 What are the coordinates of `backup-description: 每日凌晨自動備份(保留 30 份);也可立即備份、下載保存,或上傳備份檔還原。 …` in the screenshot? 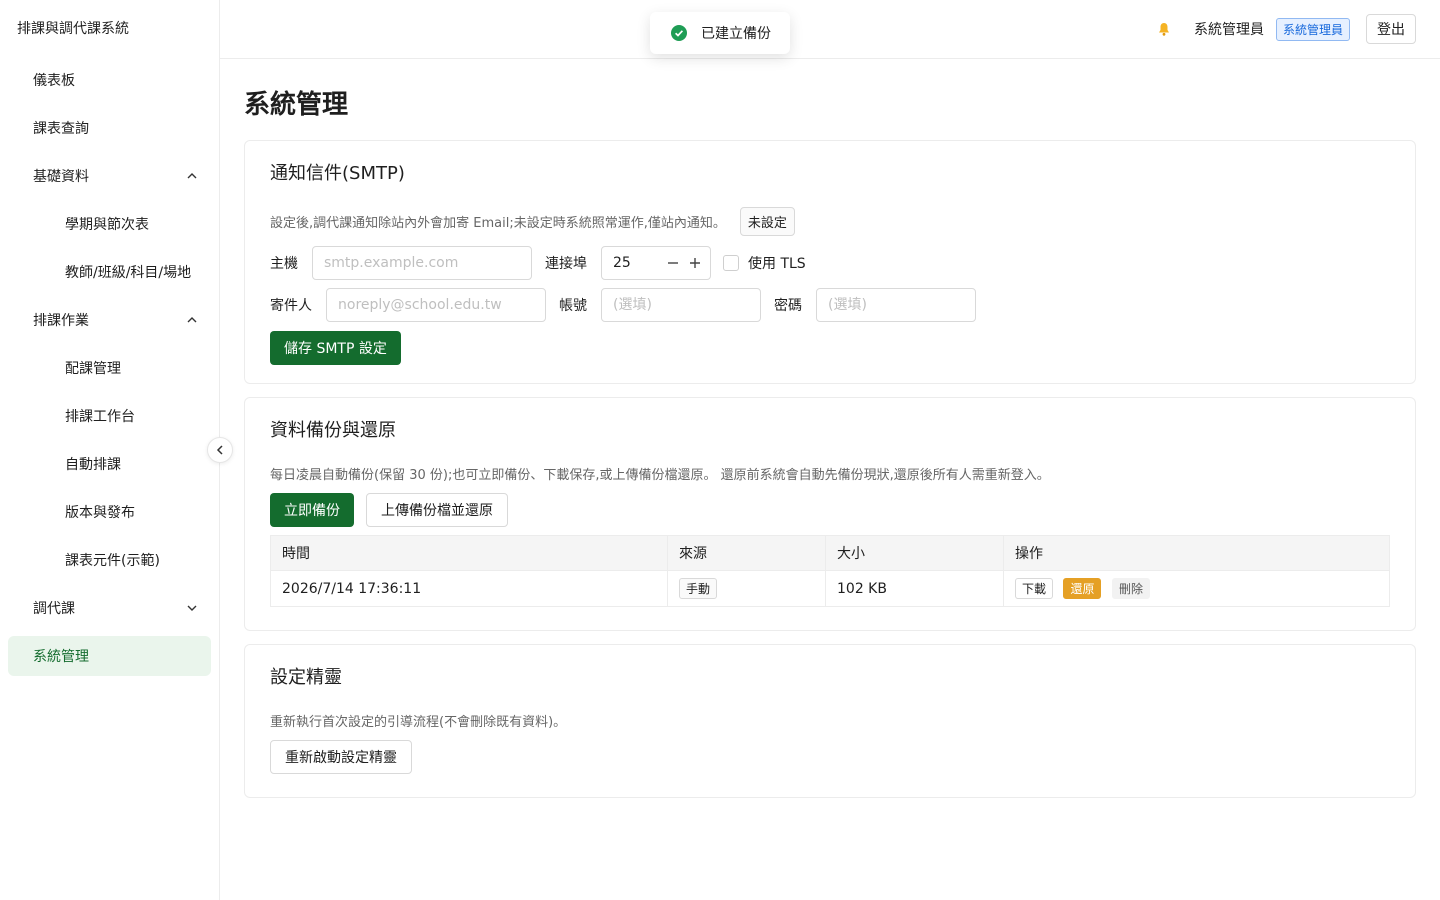 It's located at (660, 475).